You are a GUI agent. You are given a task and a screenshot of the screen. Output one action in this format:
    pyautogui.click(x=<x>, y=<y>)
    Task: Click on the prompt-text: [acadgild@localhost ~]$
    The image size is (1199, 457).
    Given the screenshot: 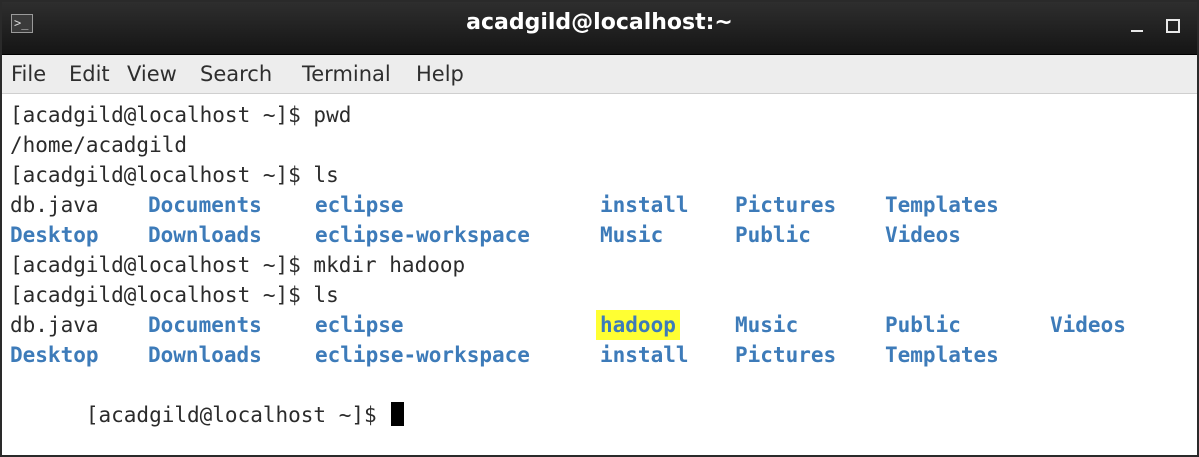 What is the action you would take?
    pyautogui.click(x=237, y=415)
    